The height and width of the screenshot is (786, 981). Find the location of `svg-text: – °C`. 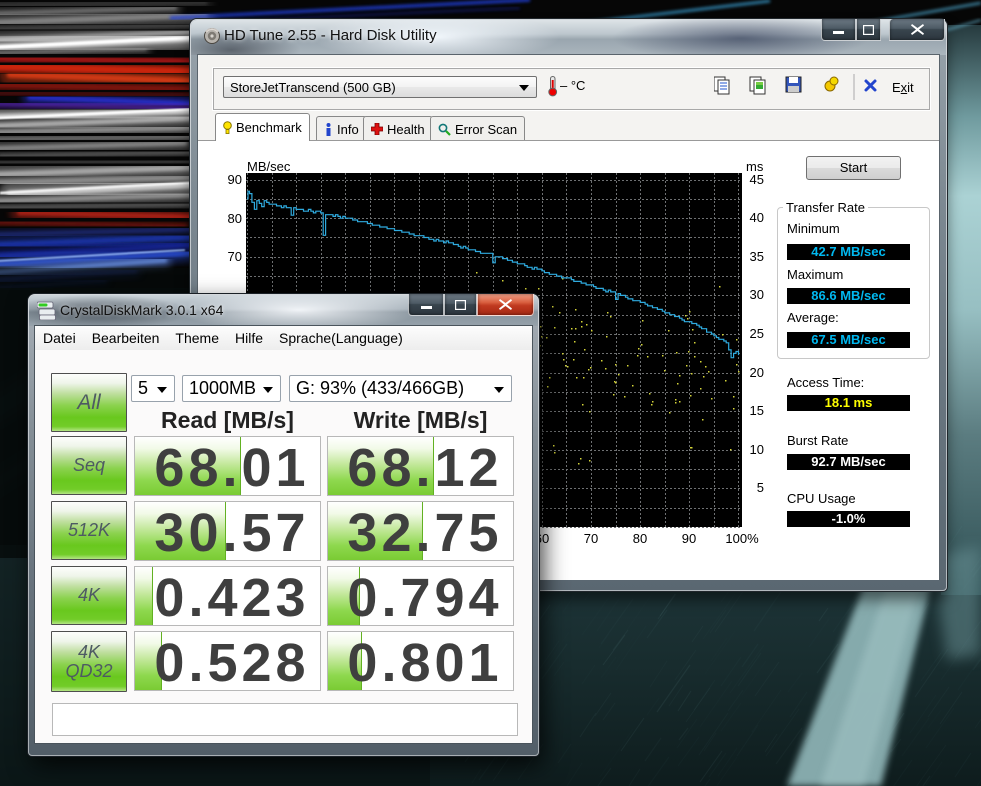

svg-text: – °C is located at coordinates (572, 85).